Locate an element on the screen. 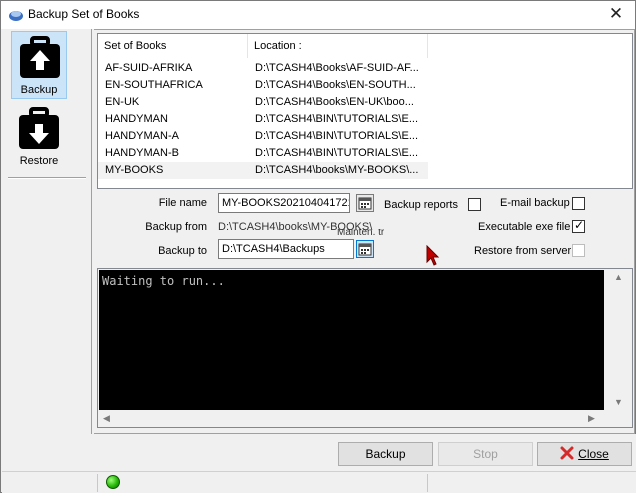  backup-to-picker-button is located at coordinates (365, 249).